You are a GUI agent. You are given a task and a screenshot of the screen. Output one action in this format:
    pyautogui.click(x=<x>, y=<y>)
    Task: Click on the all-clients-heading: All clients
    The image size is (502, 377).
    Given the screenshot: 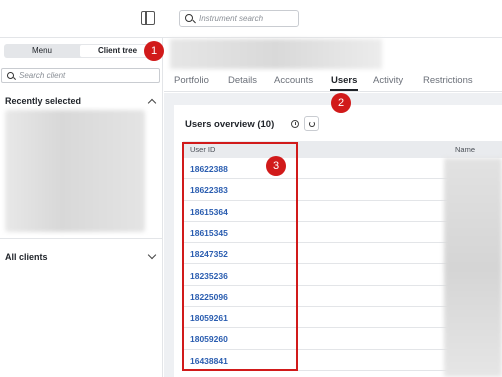 What is the action you would take?
    pyautogui.click(x=26, y=257)
    